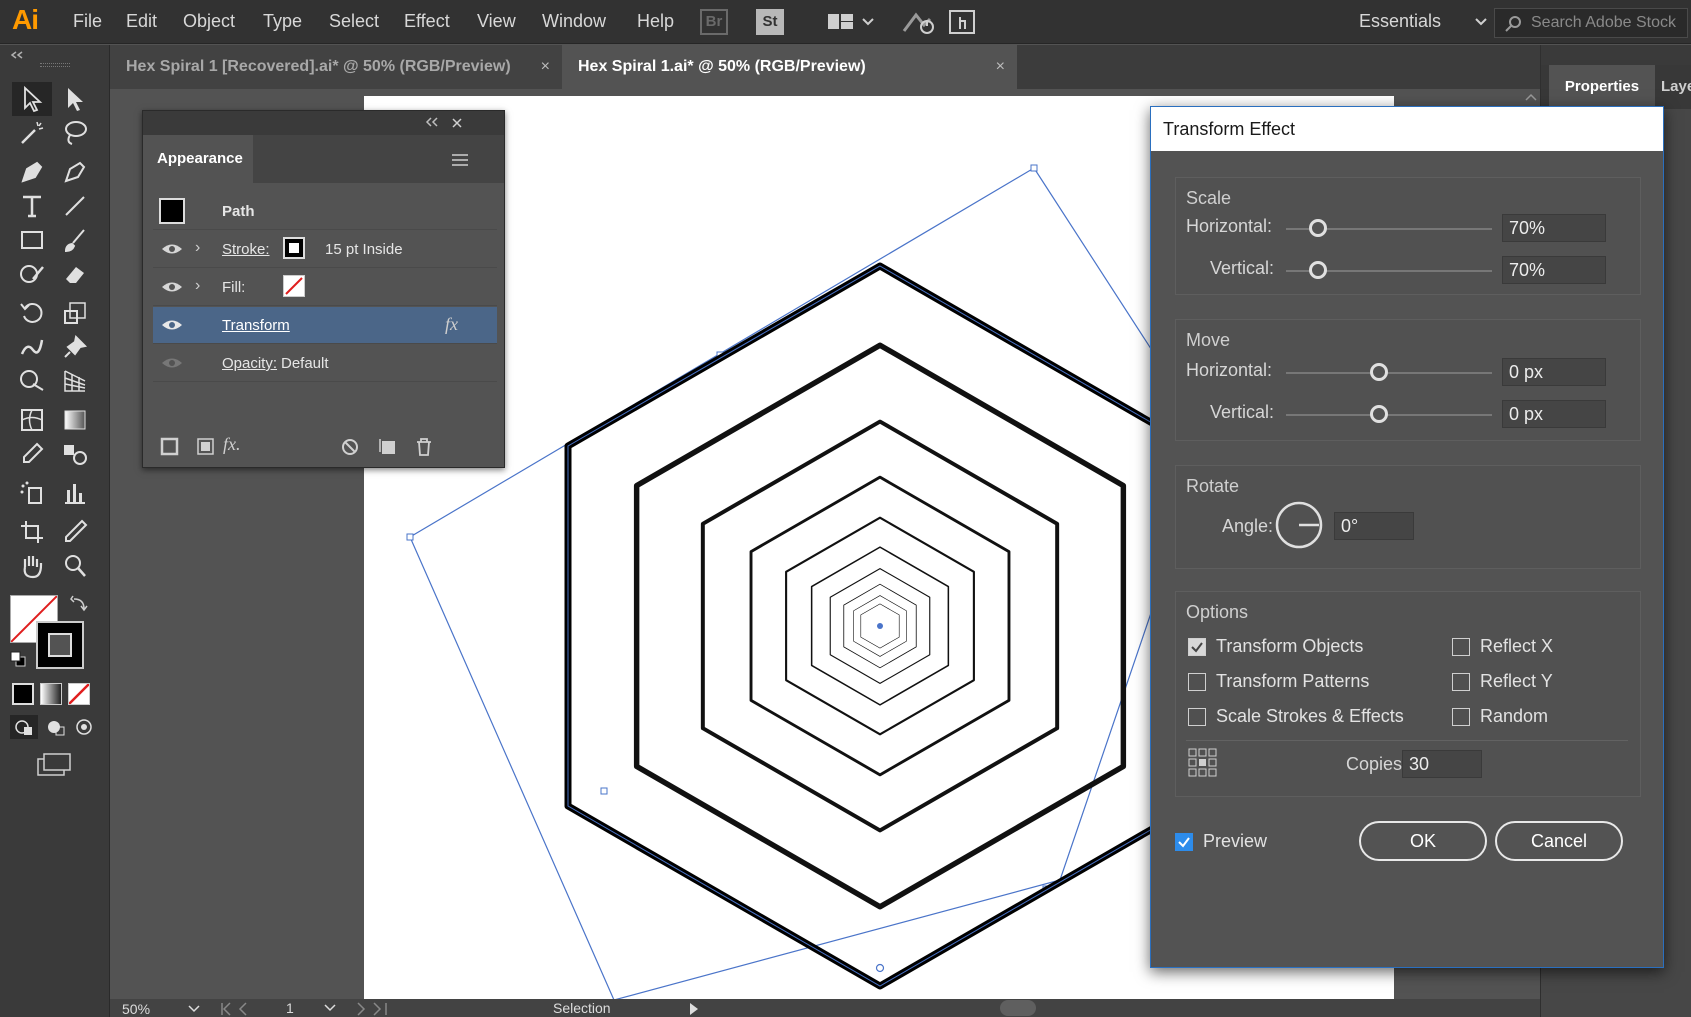 This screenshot has width=1691, height=1017. Describe the element at coordinates (32, 172) in the screenshot. I see `pen-tool` at that location.